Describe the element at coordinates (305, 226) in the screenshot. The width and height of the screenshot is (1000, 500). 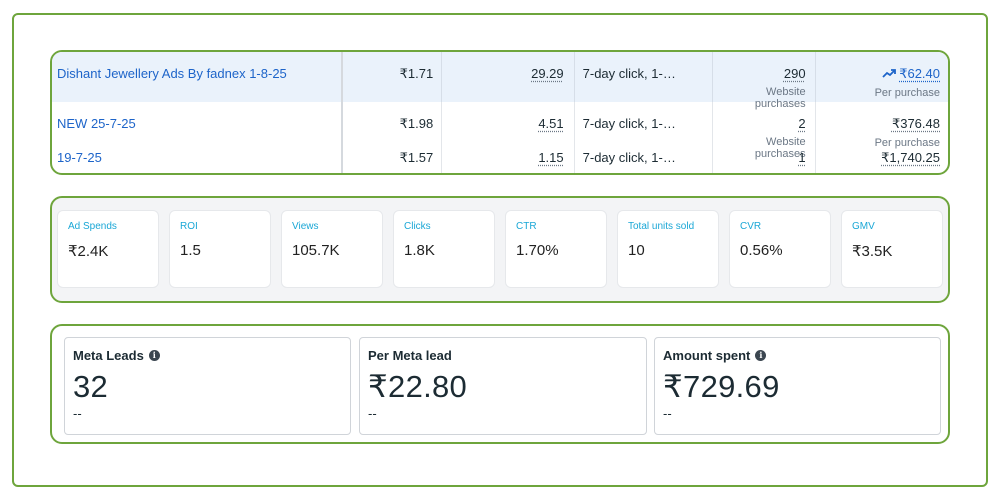
I see `kpi-label: Views` at that location.